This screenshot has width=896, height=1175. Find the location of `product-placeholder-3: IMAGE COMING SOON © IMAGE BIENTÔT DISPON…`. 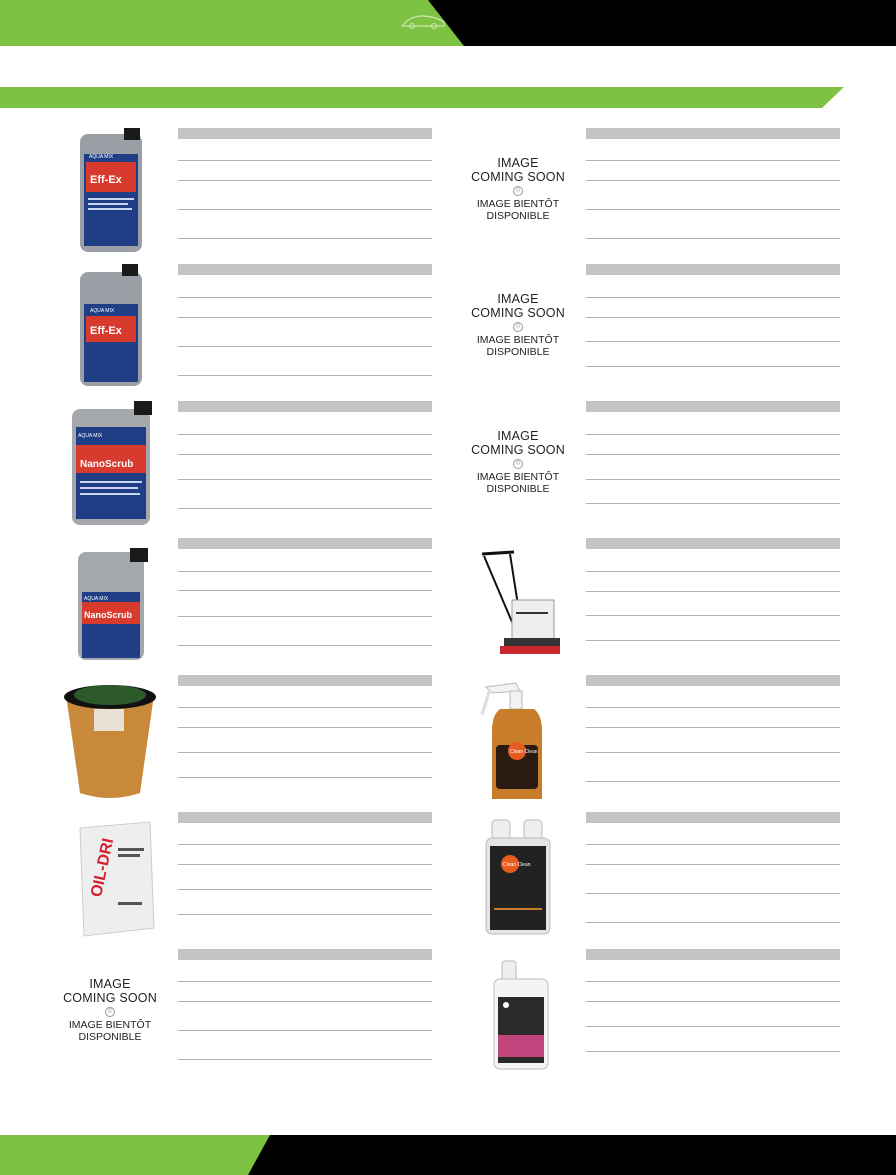

product-placeholder-3: IMAGE COMING SOON © IMAGE BIENTÔT DISPON… is located at coordinates (666, 465).